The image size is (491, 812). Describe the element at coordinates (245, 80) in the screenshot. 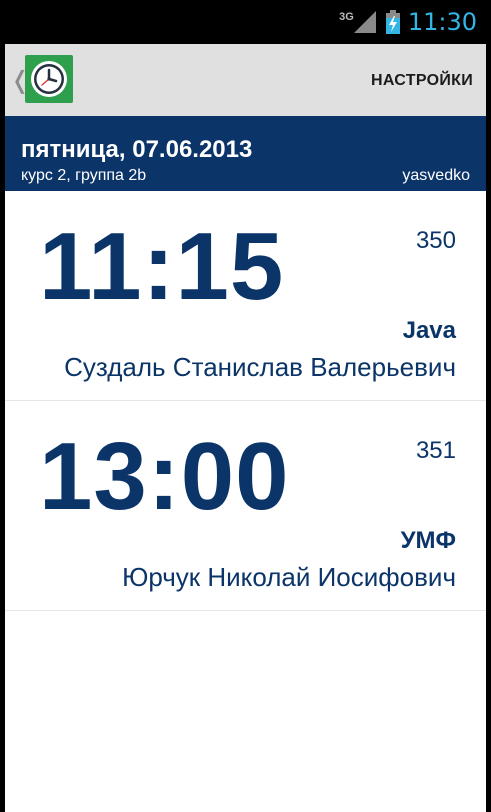

I see `action-bar: ❬ НАСТРОЙКИ` at that location.